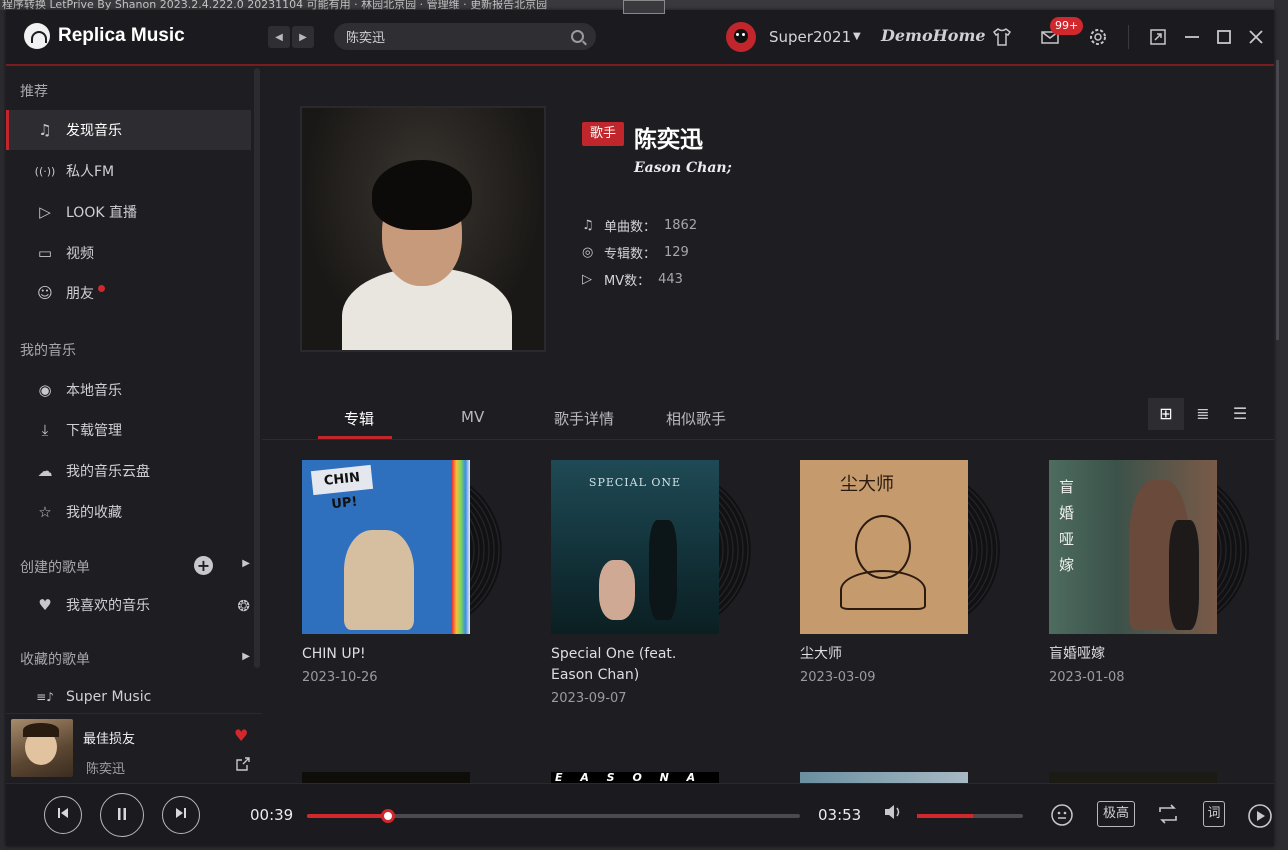 The width and height of the screenshot is (1288, 850). What do you see at coordinates (128, 293) in the screenshot?
I see `sidebar-item-friends: ☺ 朋友` at bounding box center [128, 293].